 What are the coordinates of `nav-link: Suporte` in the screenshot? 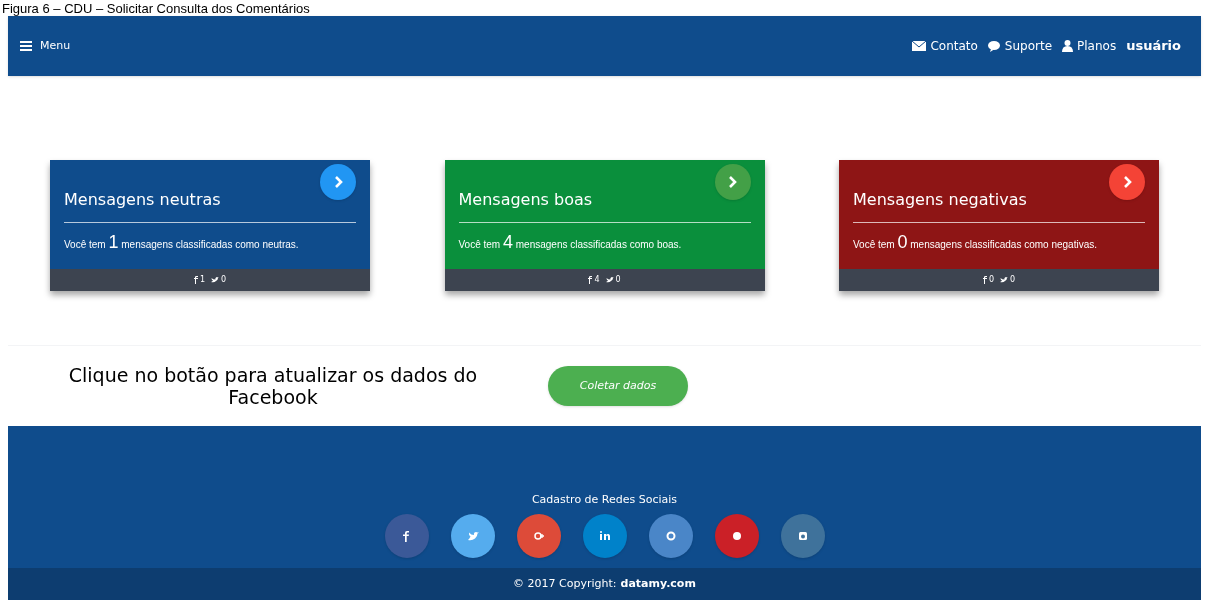 It's located at (1020, 46).